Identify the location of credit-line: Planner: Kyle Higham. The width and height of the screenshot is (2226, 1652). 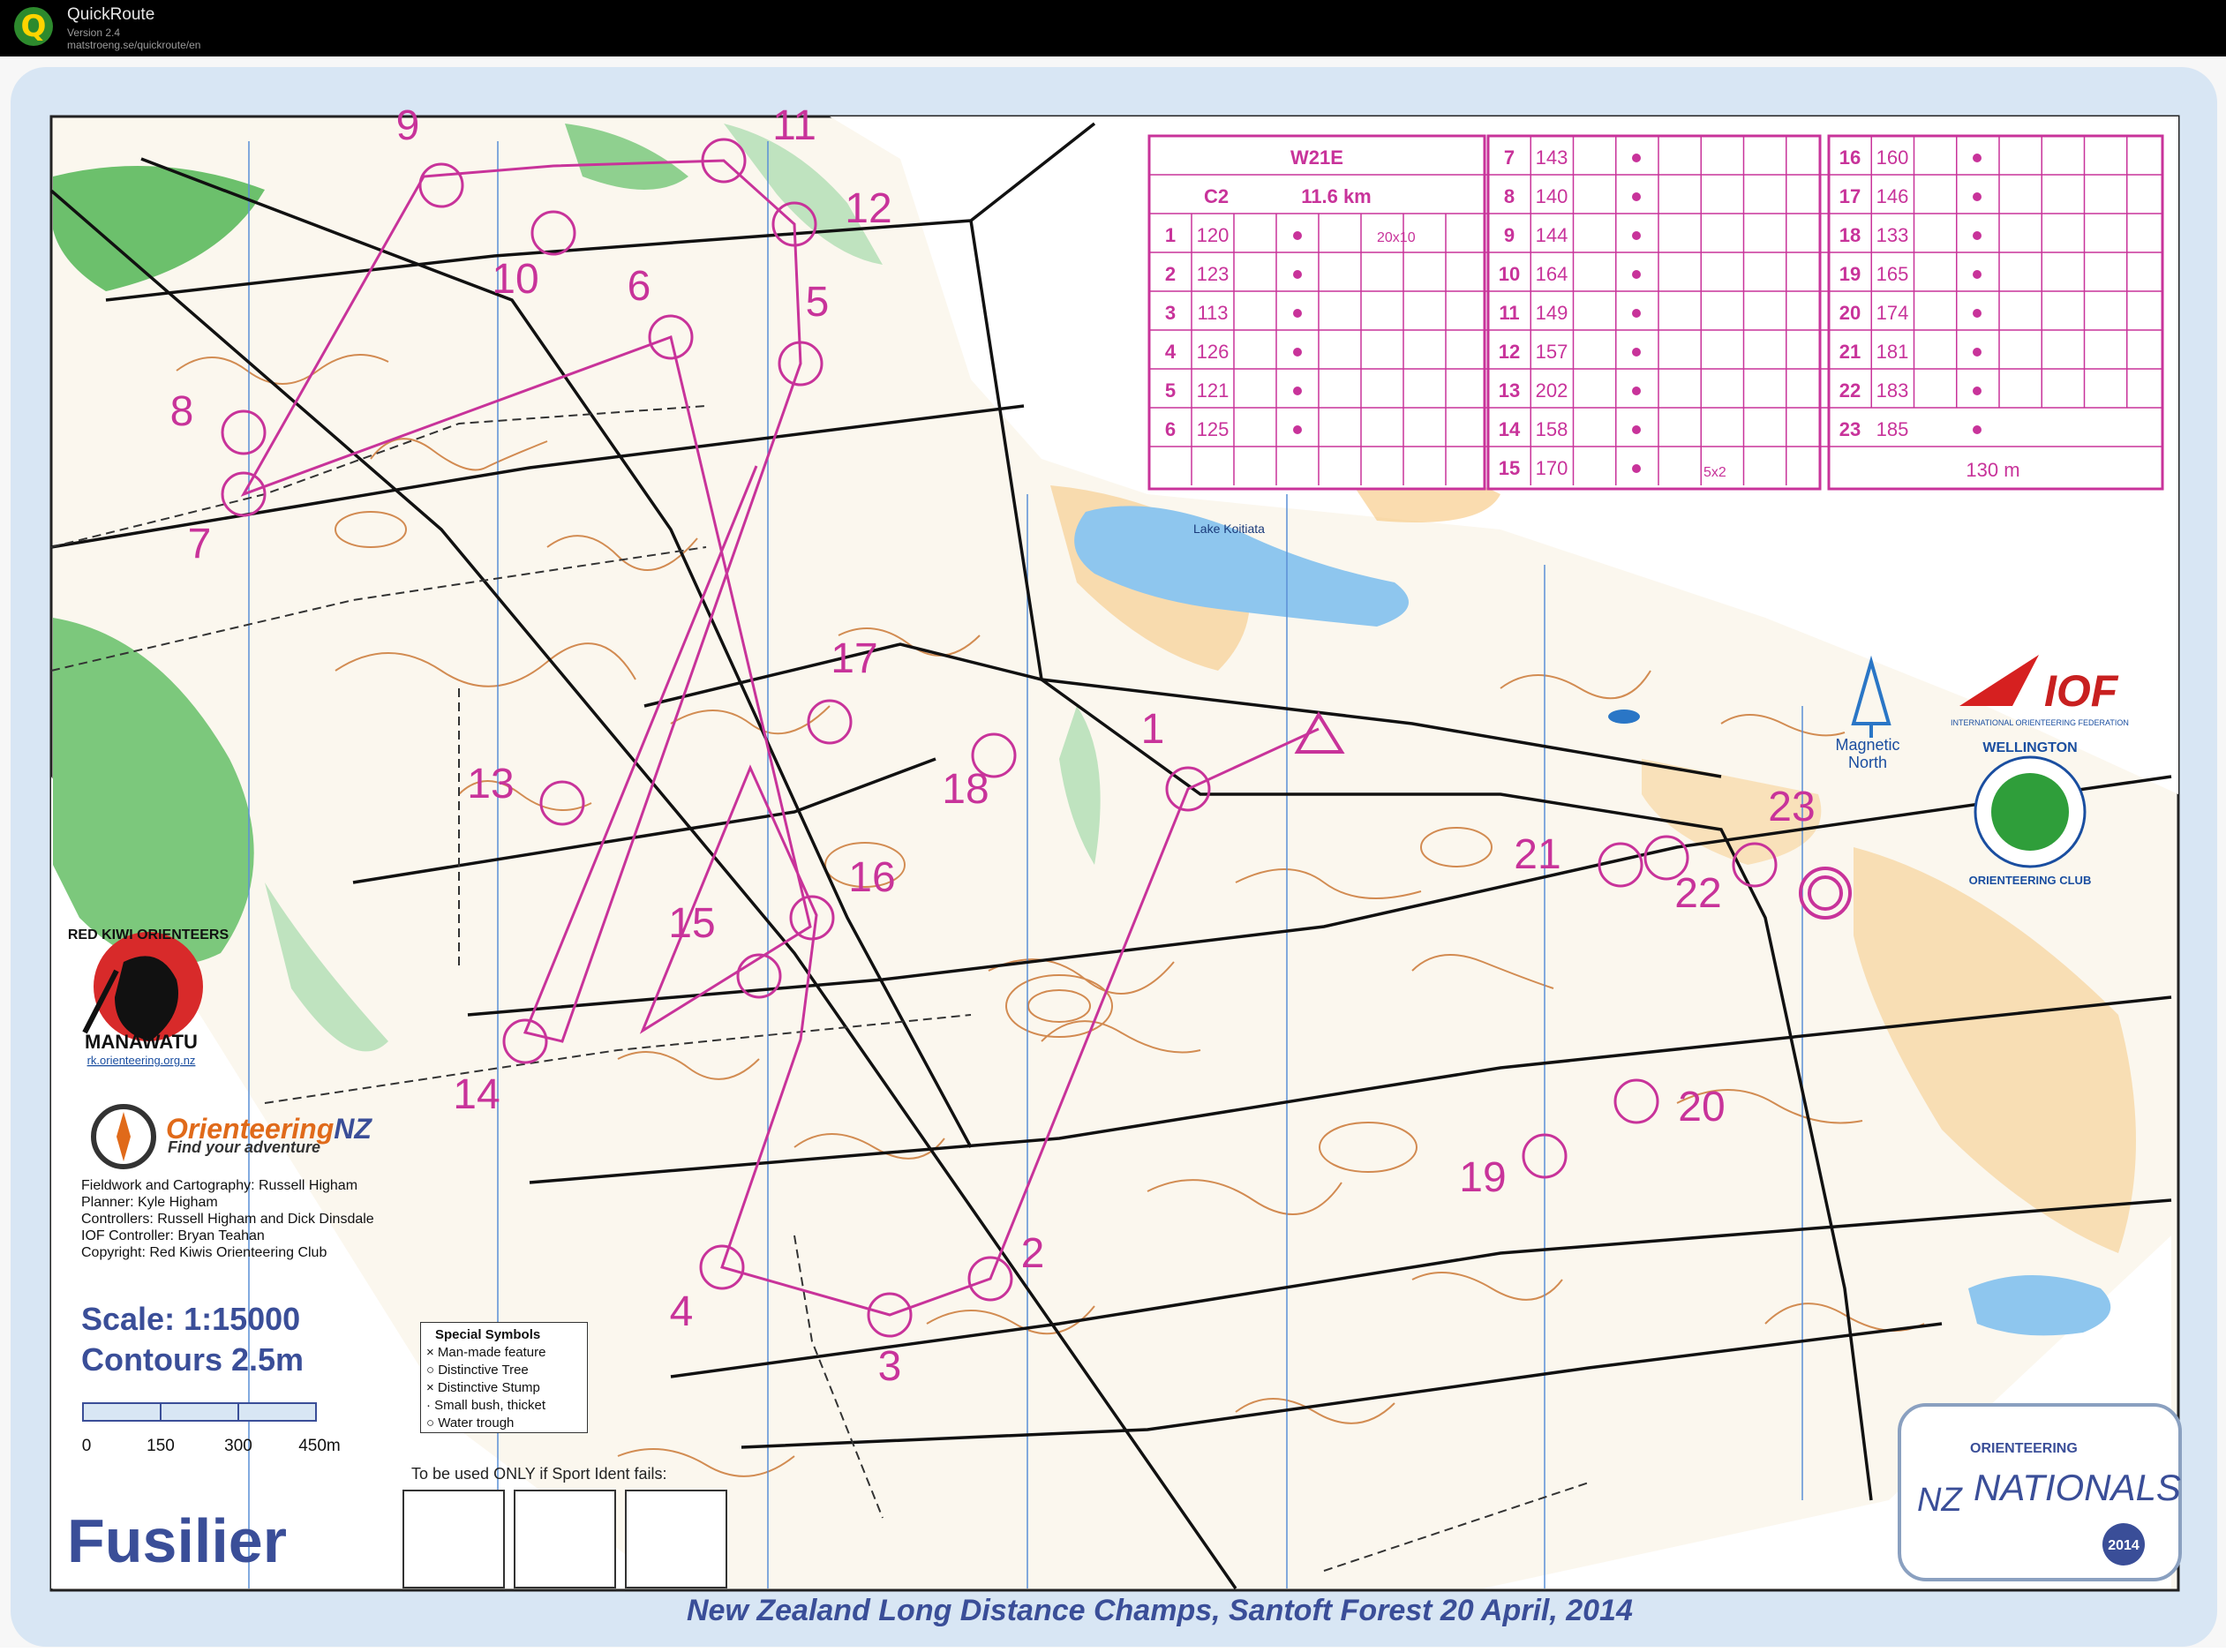
(150, 1202).